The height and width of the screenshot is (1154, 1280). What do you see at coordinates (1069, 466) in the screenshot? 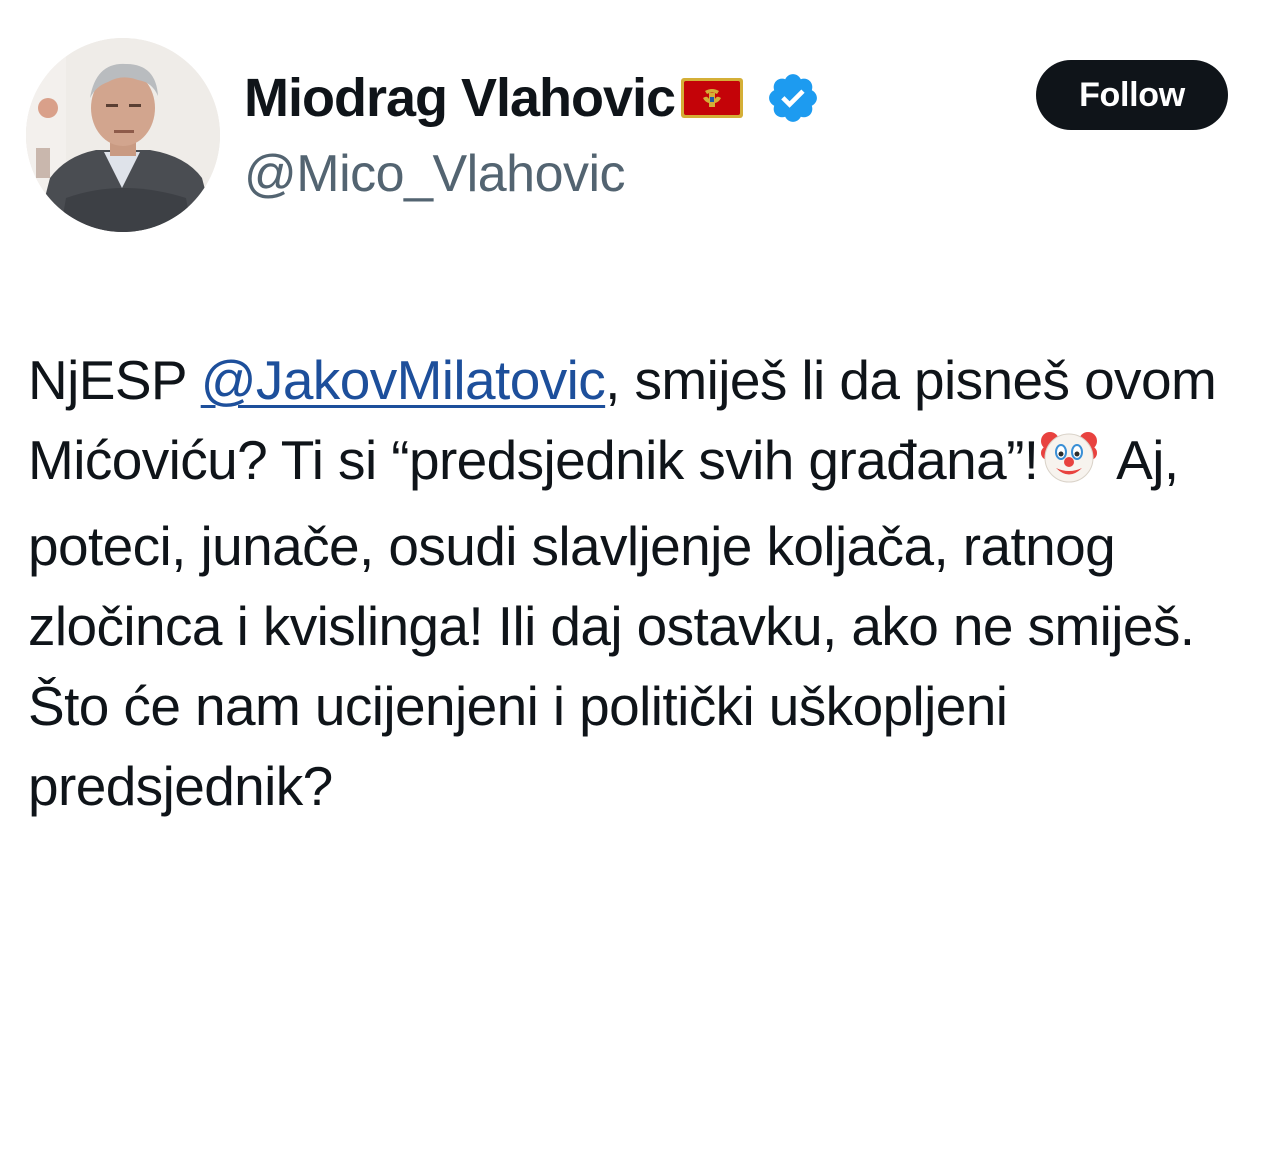
I see `clown-face-emoji-icon` at bounding box center [1069, 466].